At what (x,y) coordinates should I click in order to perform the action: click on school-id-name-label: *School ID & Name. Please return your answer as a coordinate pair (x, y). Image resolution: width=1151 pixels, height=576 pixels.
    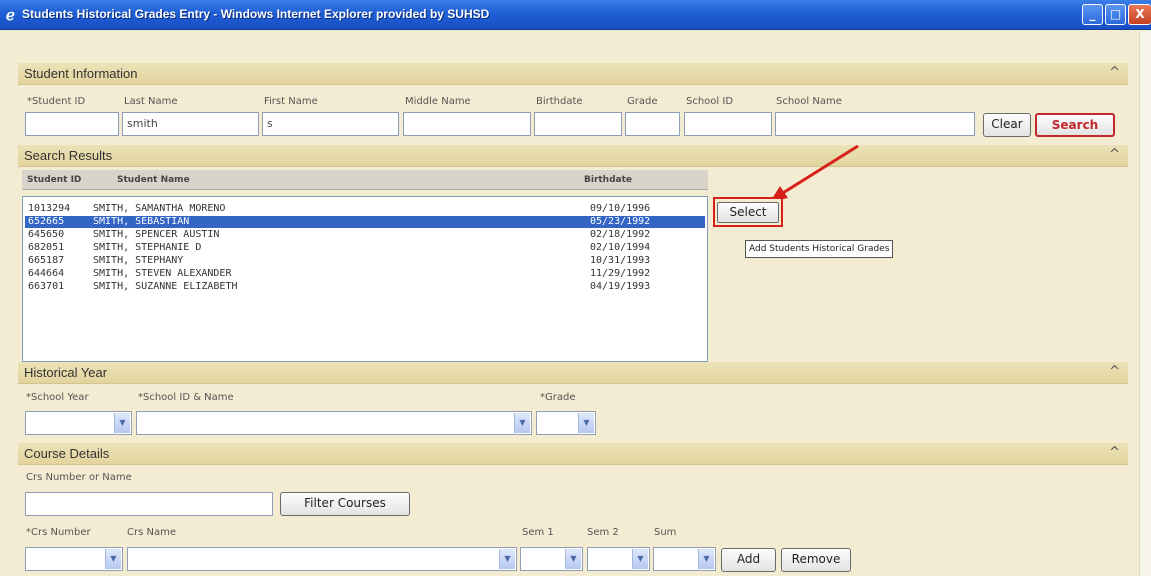
    Looking at the image, I should click on (186, 397).